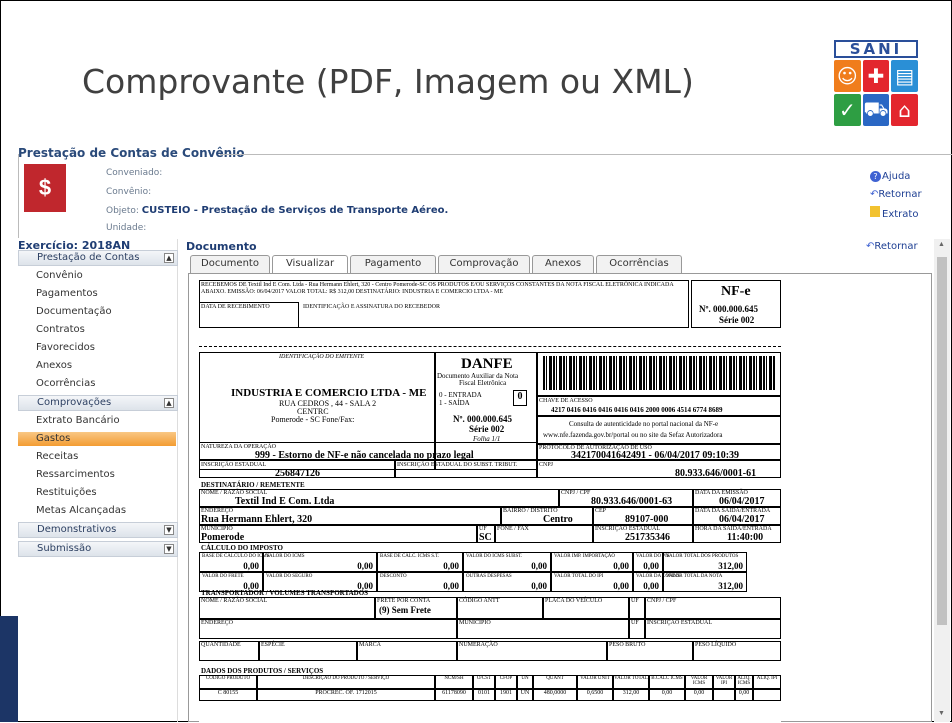  What do you see at coordinates (65, 383) in the screenshot?
I see `sidebar-item-ocorrencias: Ocorrências` at bounding box center [65, 383].